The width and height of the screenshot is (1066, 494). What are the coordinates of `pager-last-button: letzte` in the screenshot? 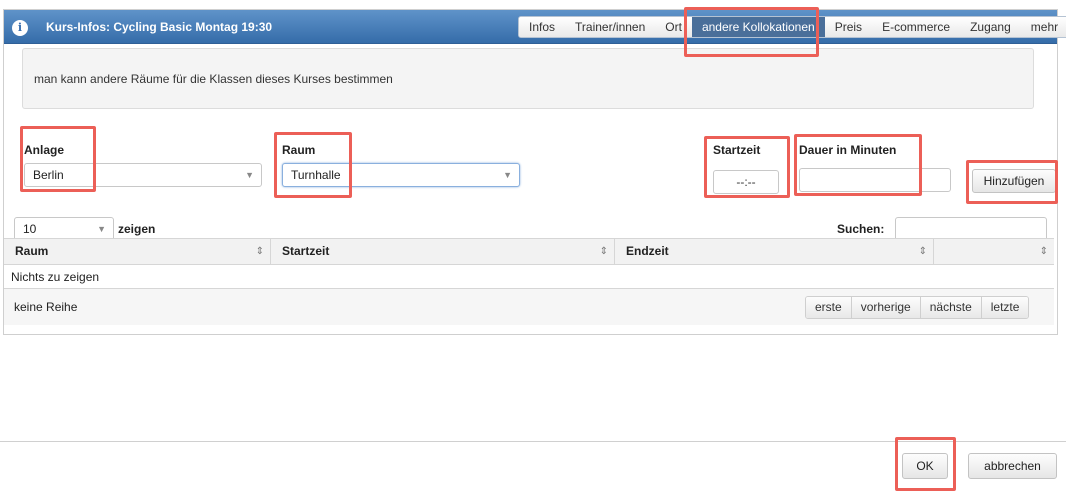 It's located at (1005, 307).